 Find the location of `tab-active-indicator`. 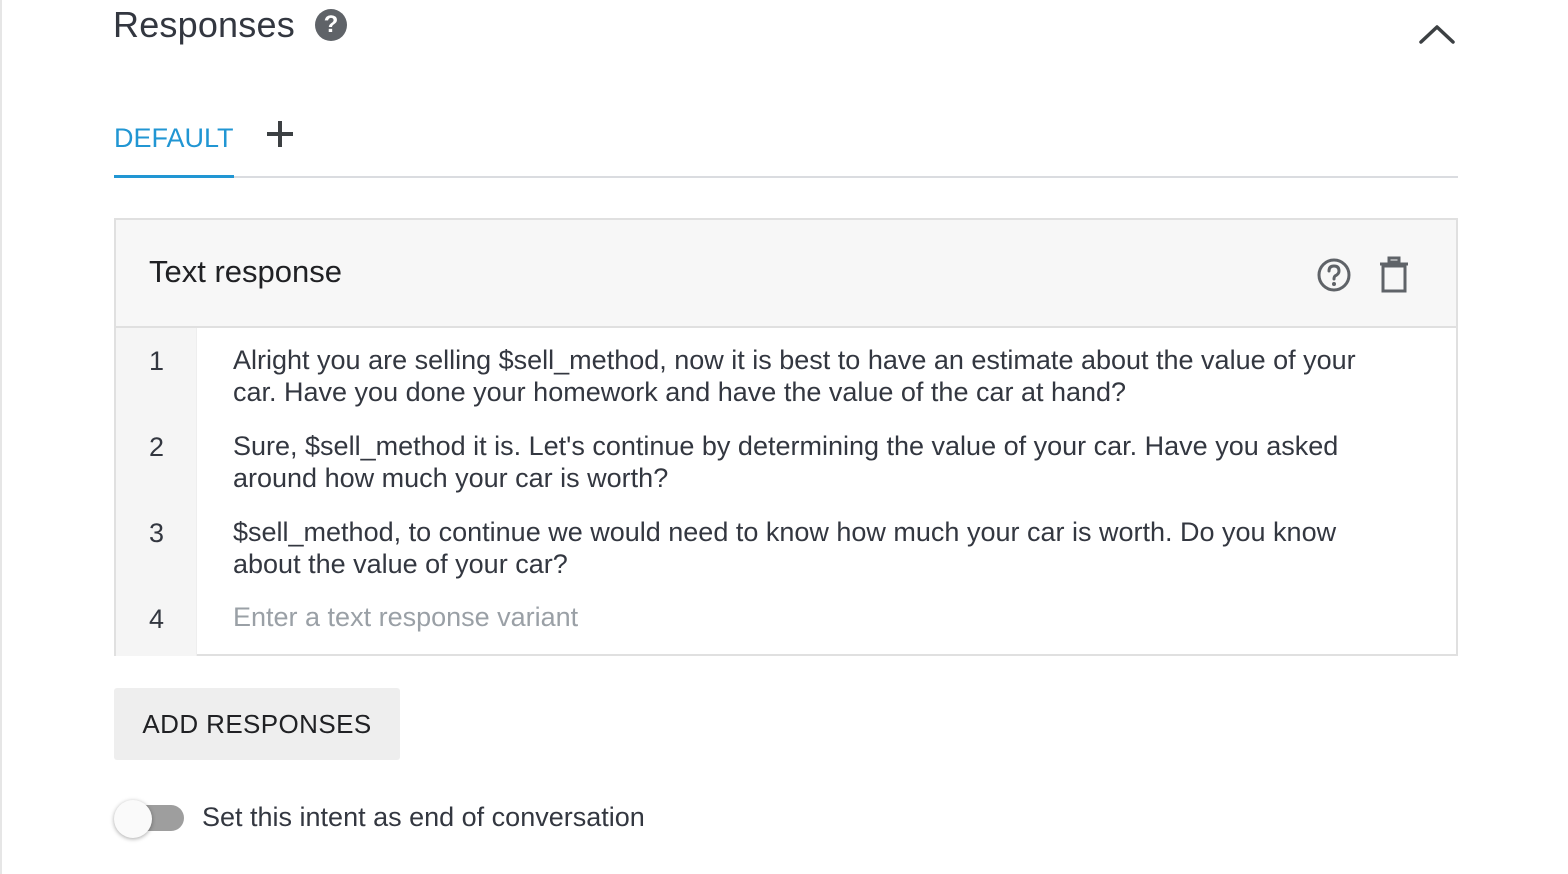

tab-active-indicator is located at coordinates (174, 176).